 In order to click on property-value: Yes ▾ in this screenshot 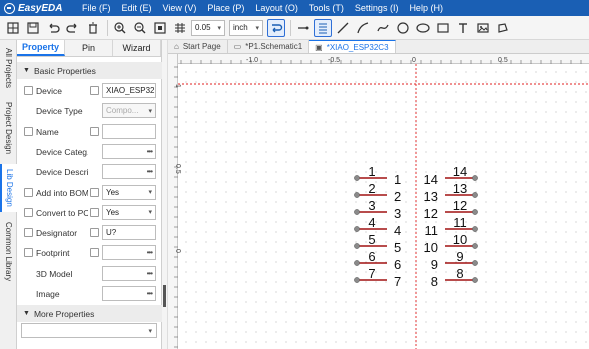, I will do `click(129, 212)`.